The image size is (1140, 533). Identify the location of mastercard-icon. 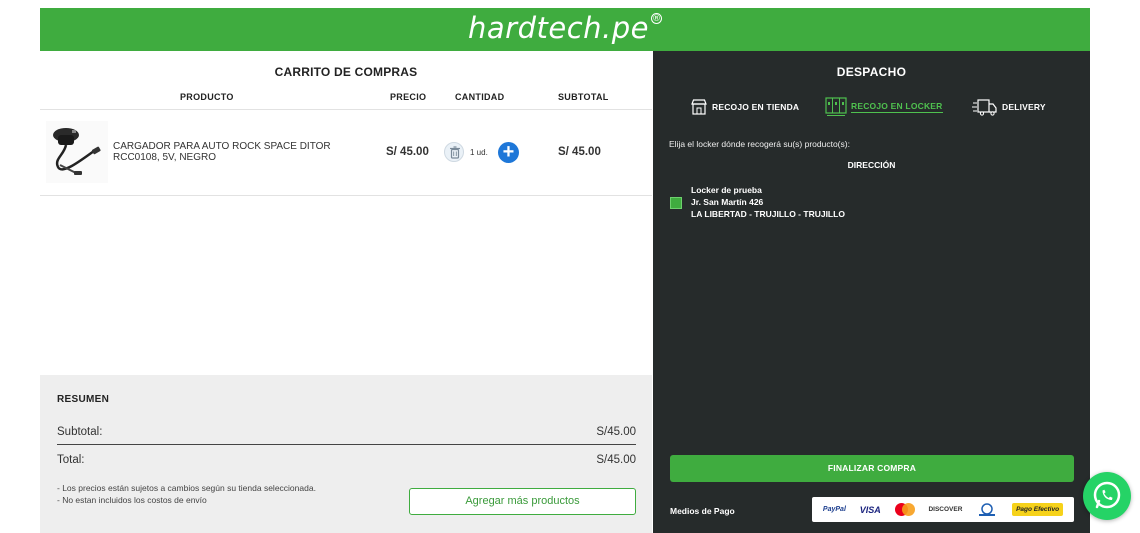
(904, 509).